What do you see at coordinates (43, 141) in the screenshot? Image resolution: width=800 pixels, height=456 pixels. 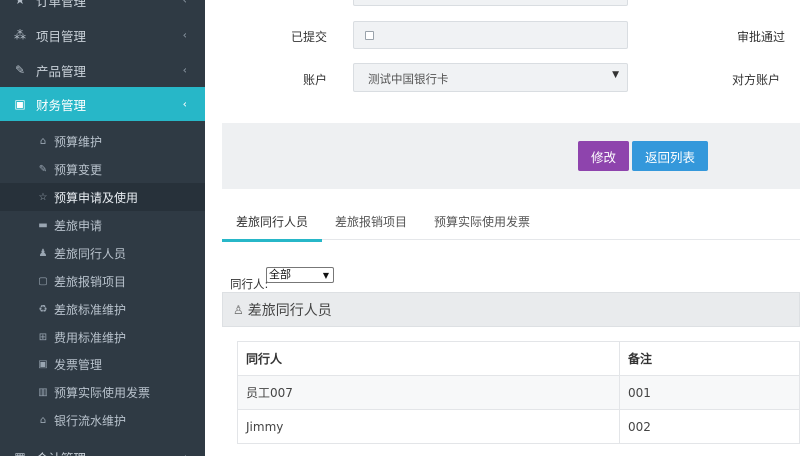 I see `home-icon: ⌂` at bounding box center [43, 141].